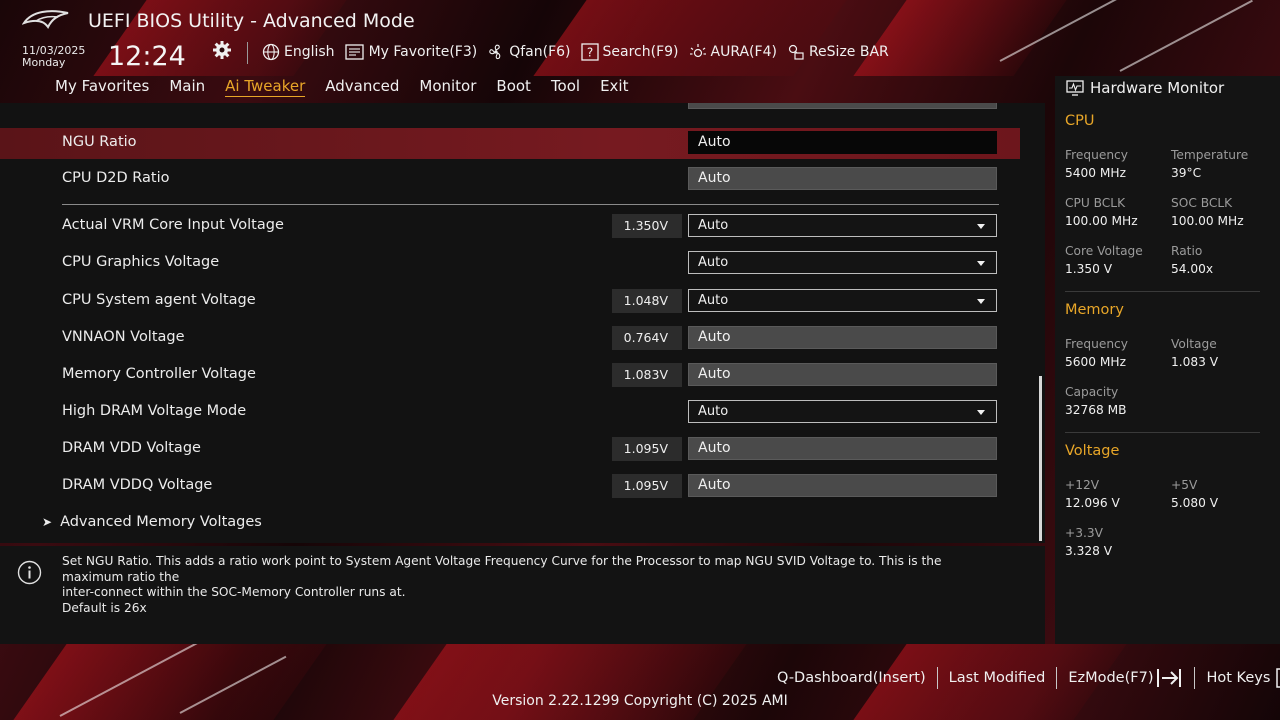  What do you see at coordinates (104, 607) in the screenshot?
I see `help-line-3: Default is 26x` at bounding box center [104, 607].